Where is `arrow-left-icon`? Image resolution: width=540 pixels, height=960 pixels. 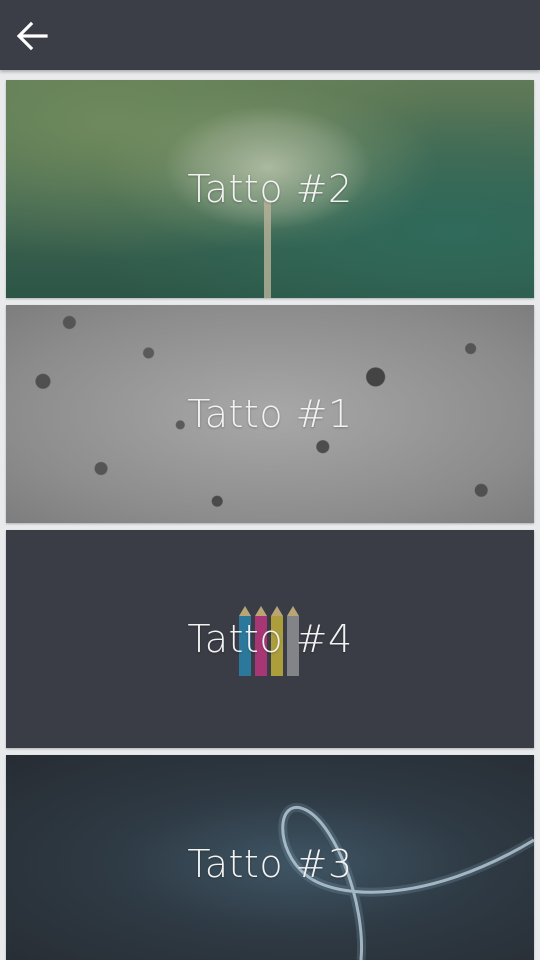 arrow-left-icon is located at coordinates (32, 36).